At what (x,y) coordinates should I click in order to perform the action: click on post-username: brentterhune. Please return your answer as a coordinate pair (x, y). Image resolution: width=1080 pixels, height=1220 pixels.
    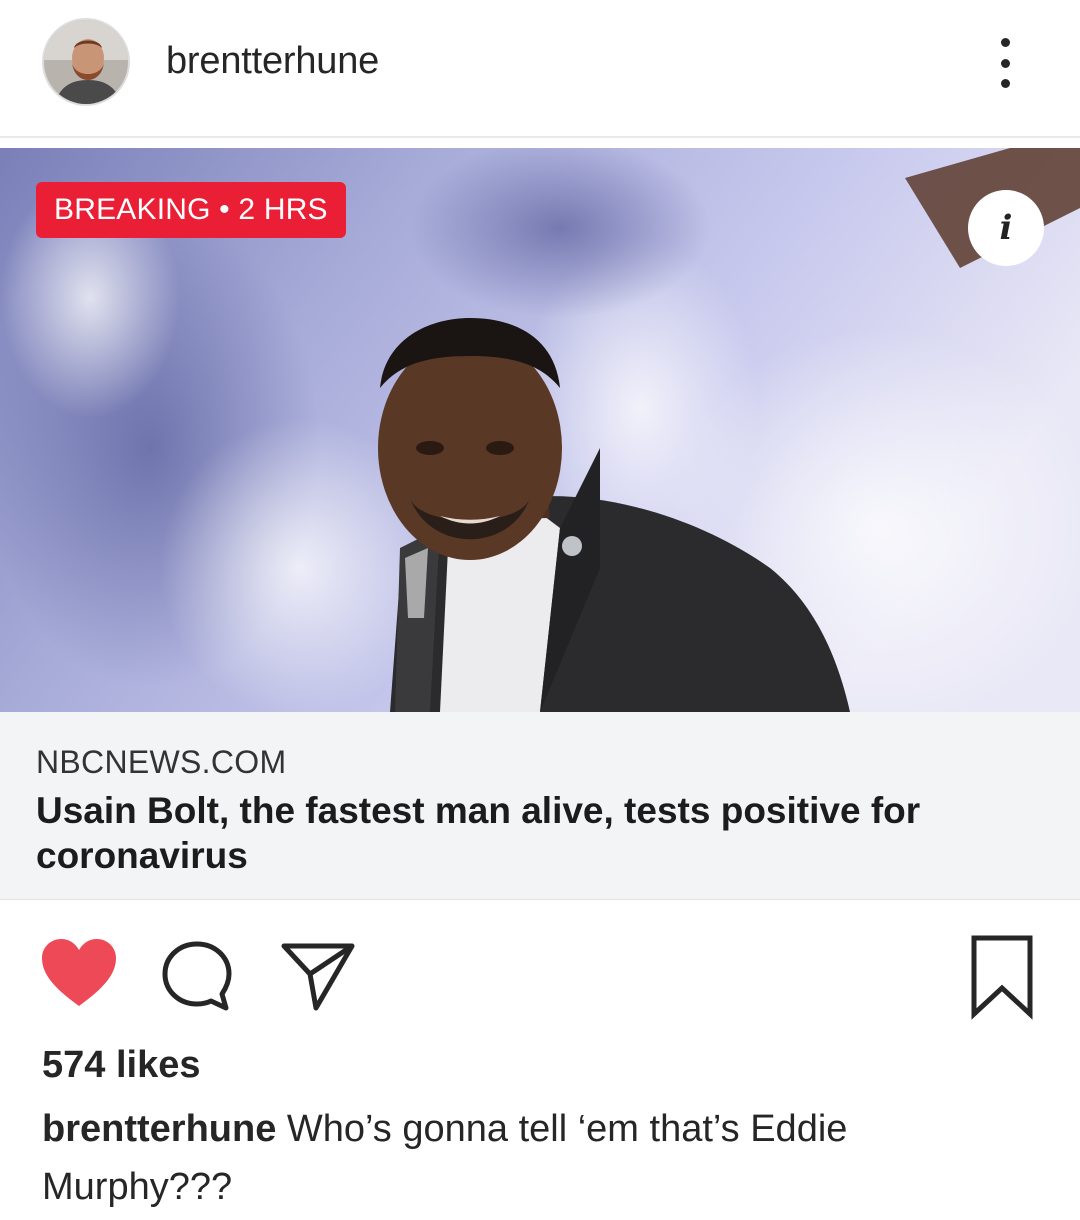
    Looking at the image, I should click on (272, 61).